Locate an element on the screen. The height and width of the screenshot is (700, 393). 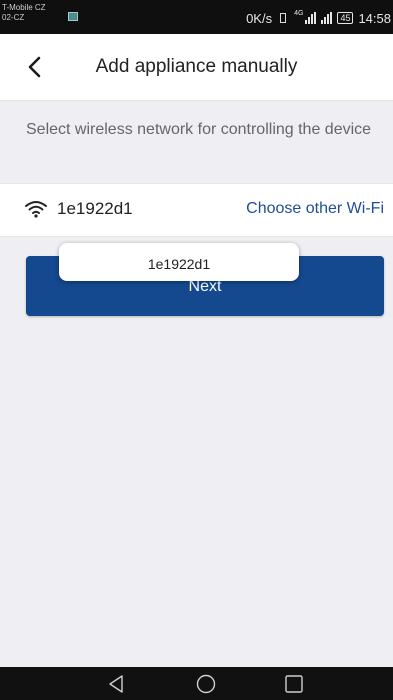
status-bar: T-Mobile CZ 02-CZ 0K/s 4G 45 14:58 is located at coordinates (196, 17).